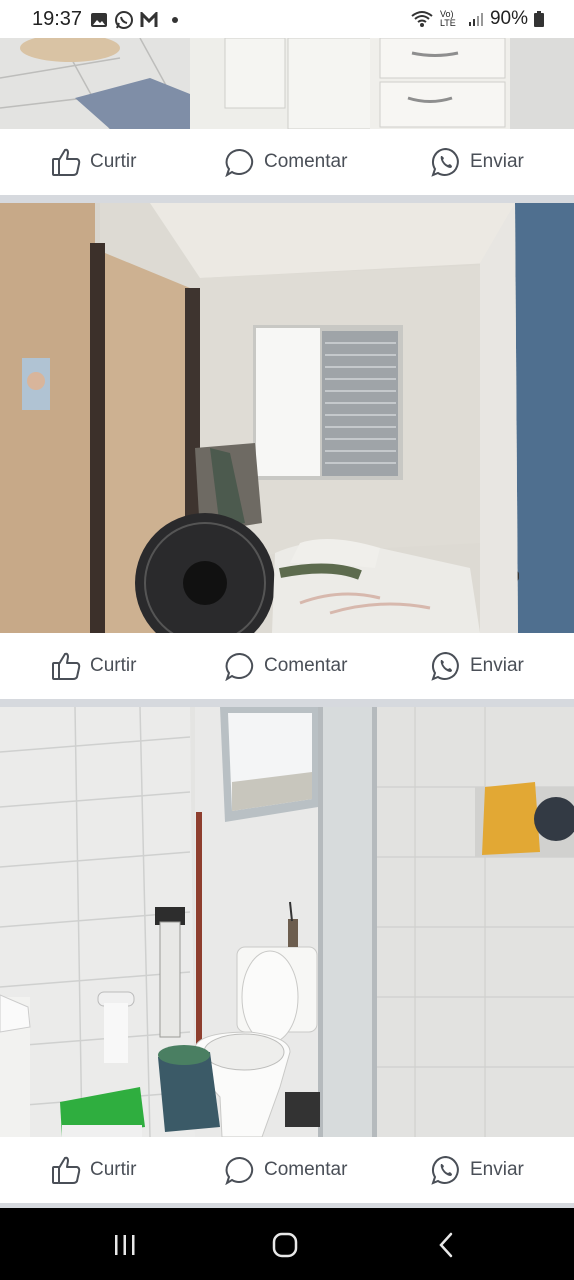  I want to click on back-icon, so click(446, 1245).